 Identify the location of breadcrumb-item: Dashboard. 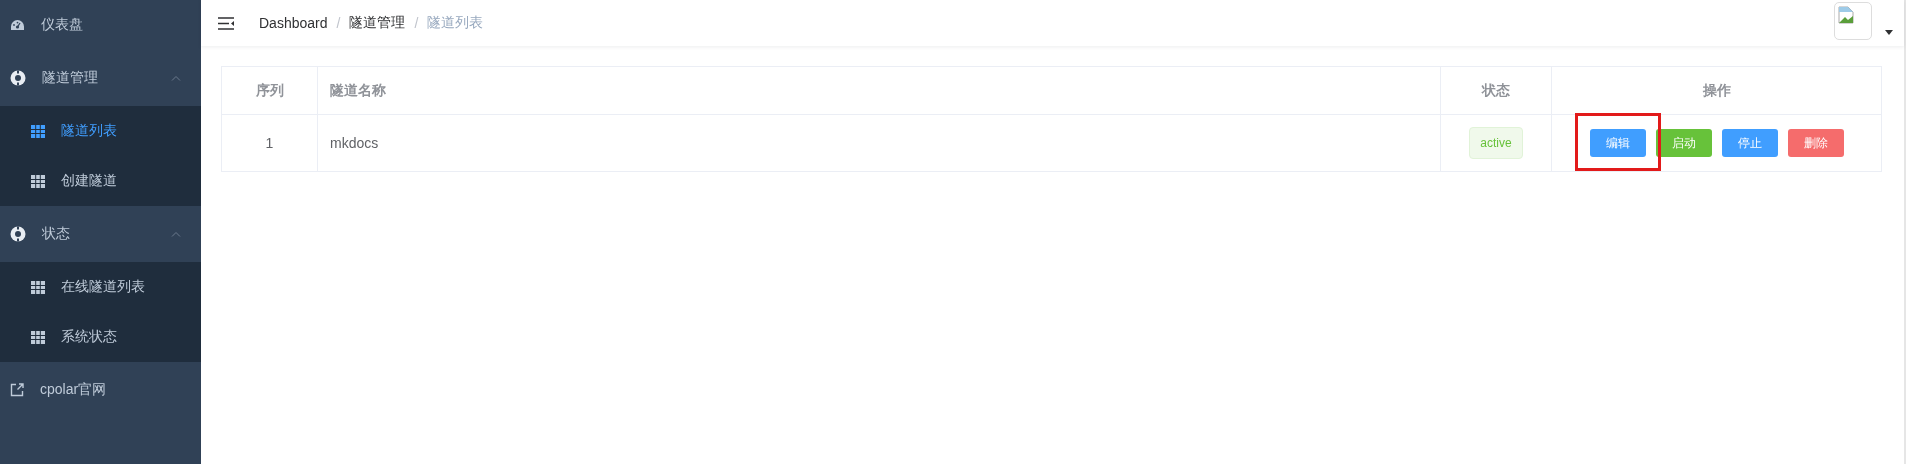
(293, 23).